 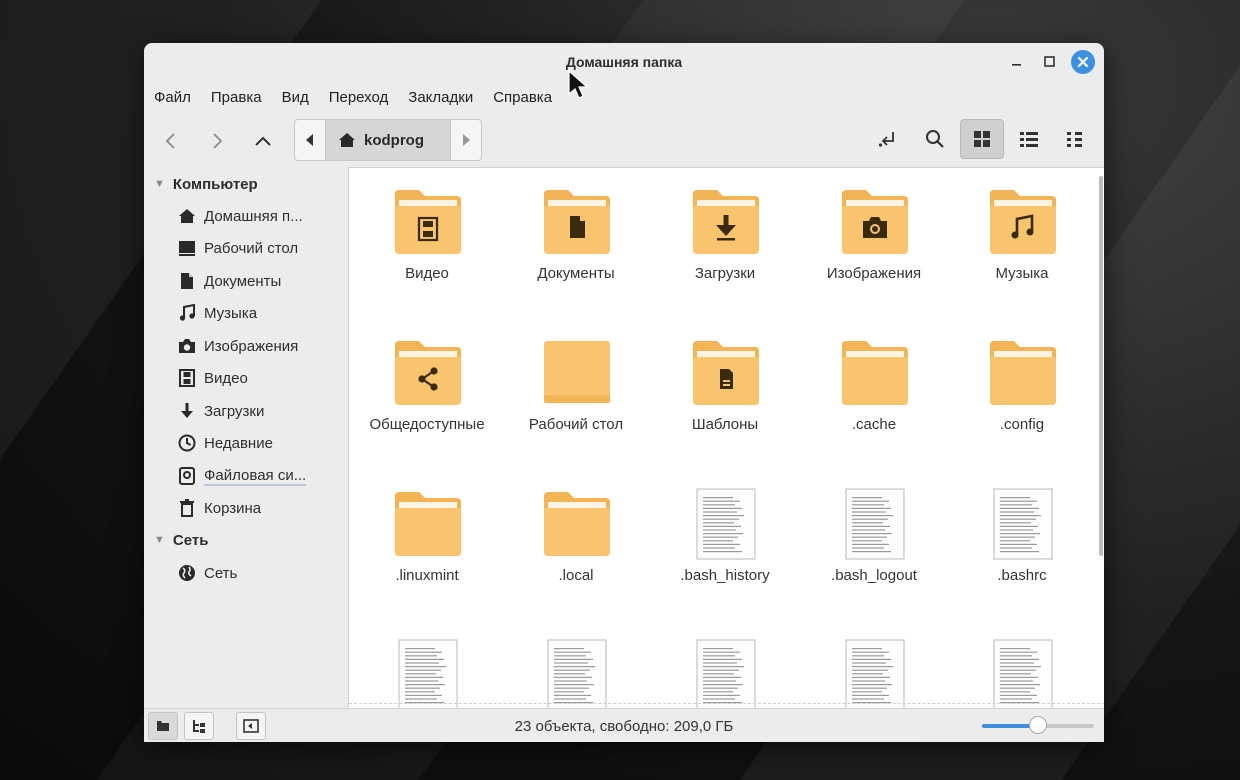 What do you see at coordinates (221, 411) in the screenshot?
I see `sidebar-item-downloads: Загрузки` at bounding box center [221, 411].